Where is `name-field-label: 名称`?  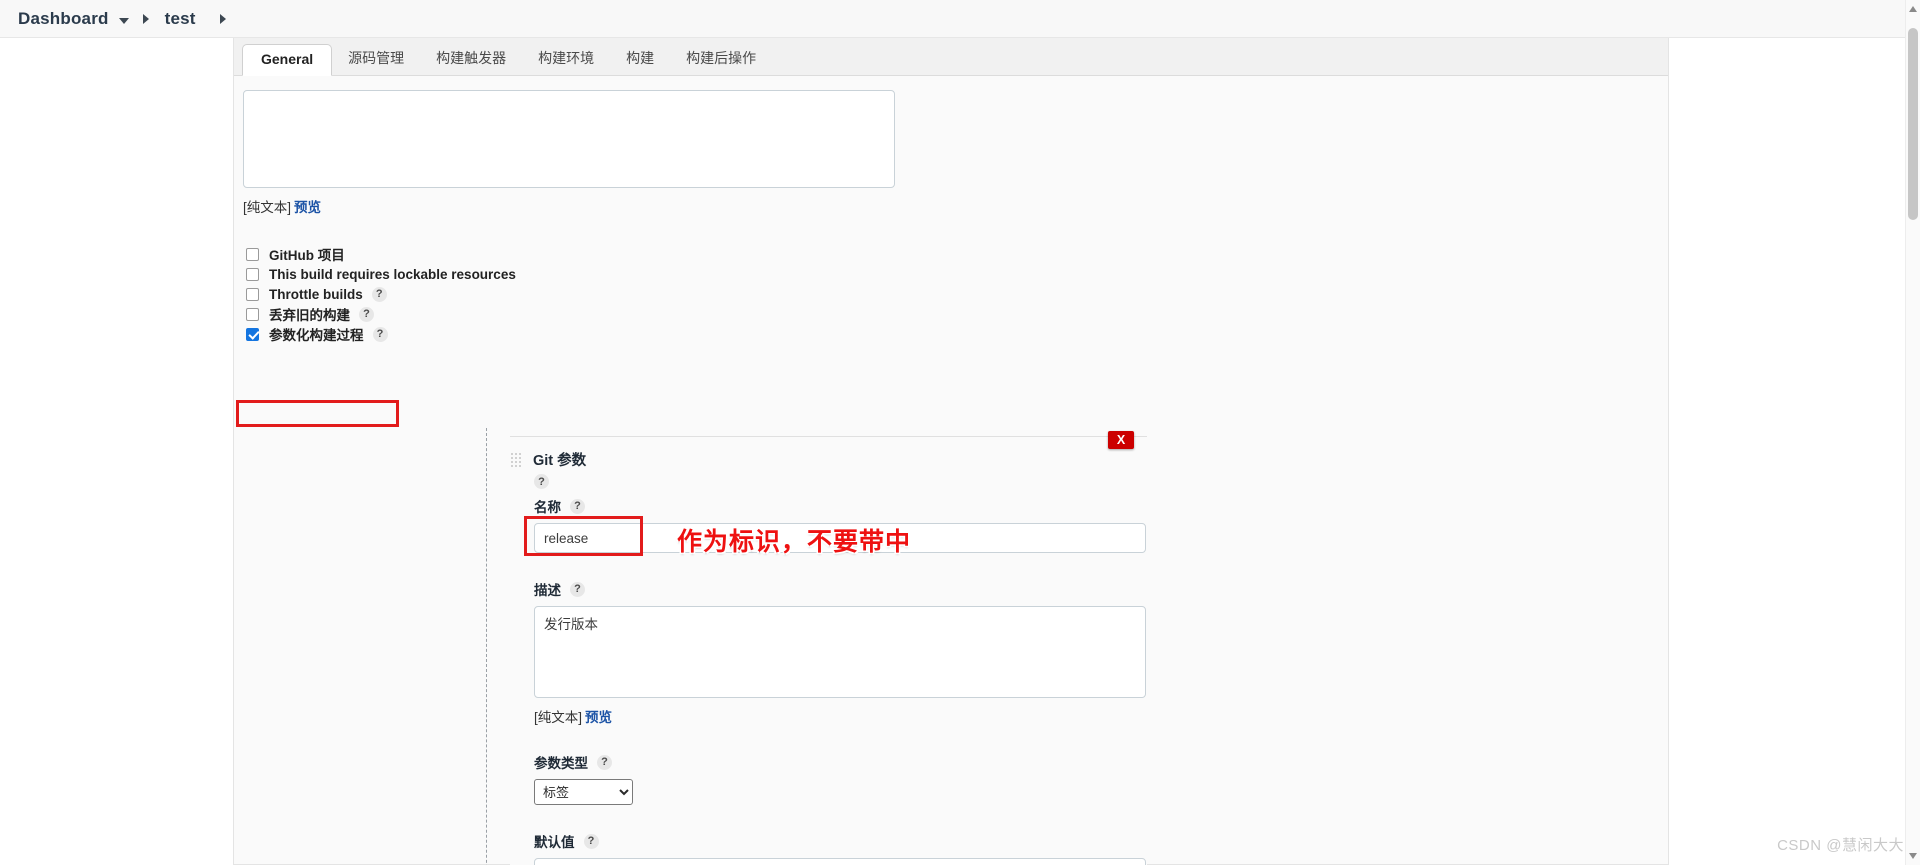
name-field-label: 名称 is located at coordinates (547, 507).